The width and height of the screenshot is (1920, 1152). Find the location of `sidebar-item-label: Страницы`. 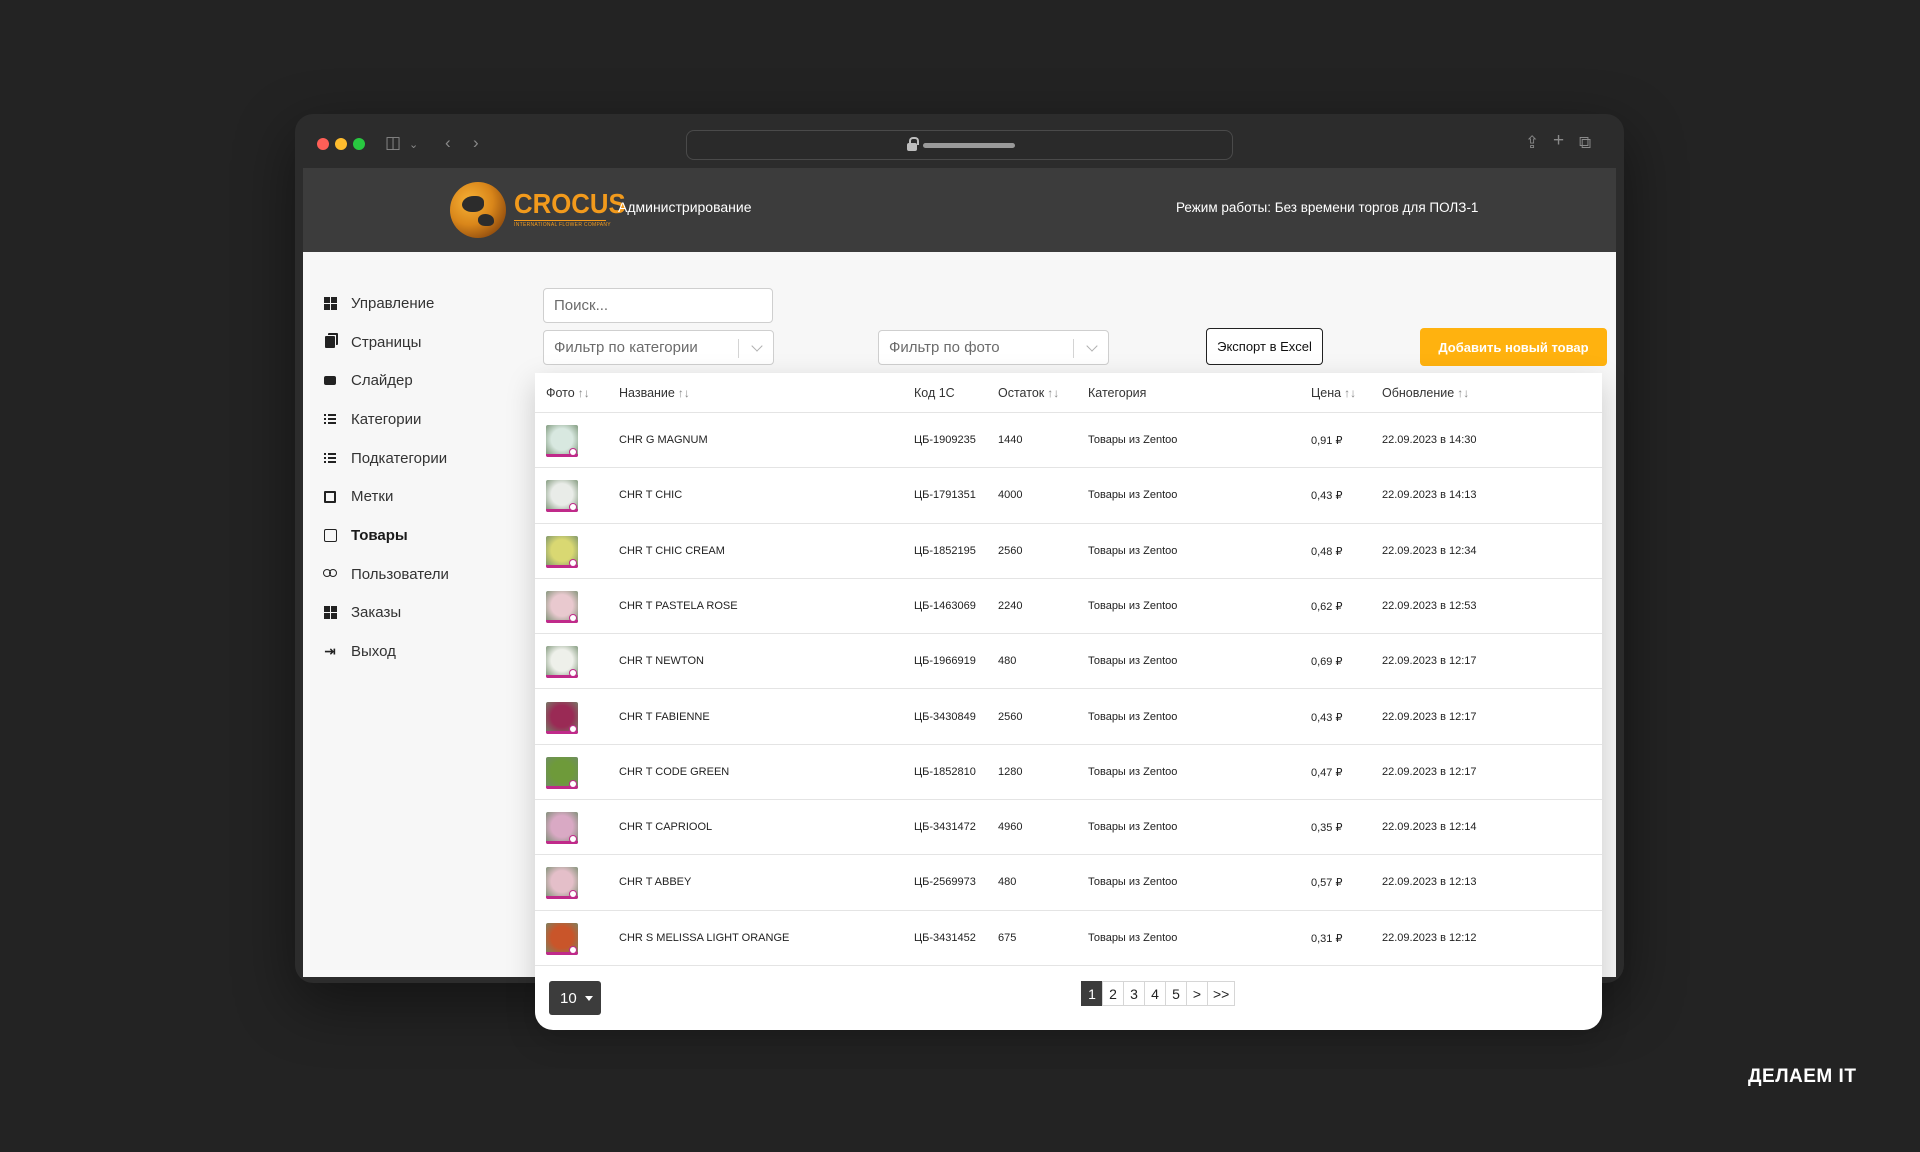

sidebar-item-label: Страницы is located at coordinates (386, 342).